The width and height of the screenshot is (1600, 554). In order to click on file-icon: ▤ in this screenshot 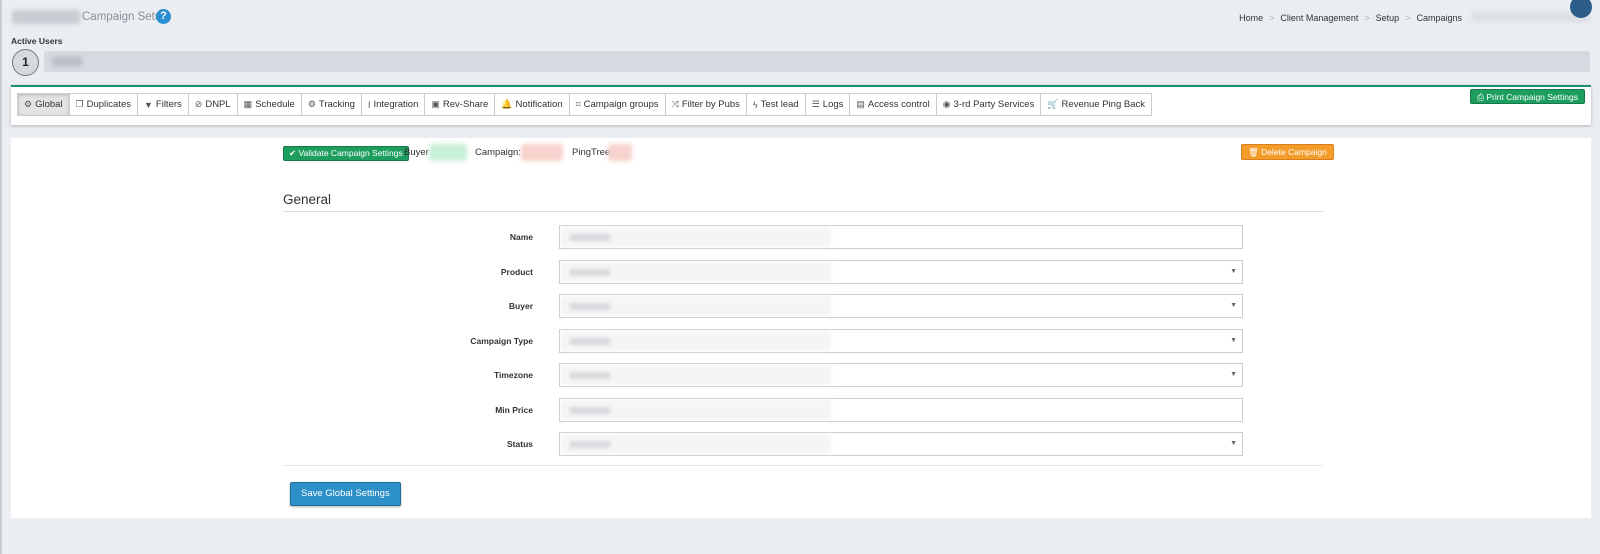, I will do `click(860, 104)`.